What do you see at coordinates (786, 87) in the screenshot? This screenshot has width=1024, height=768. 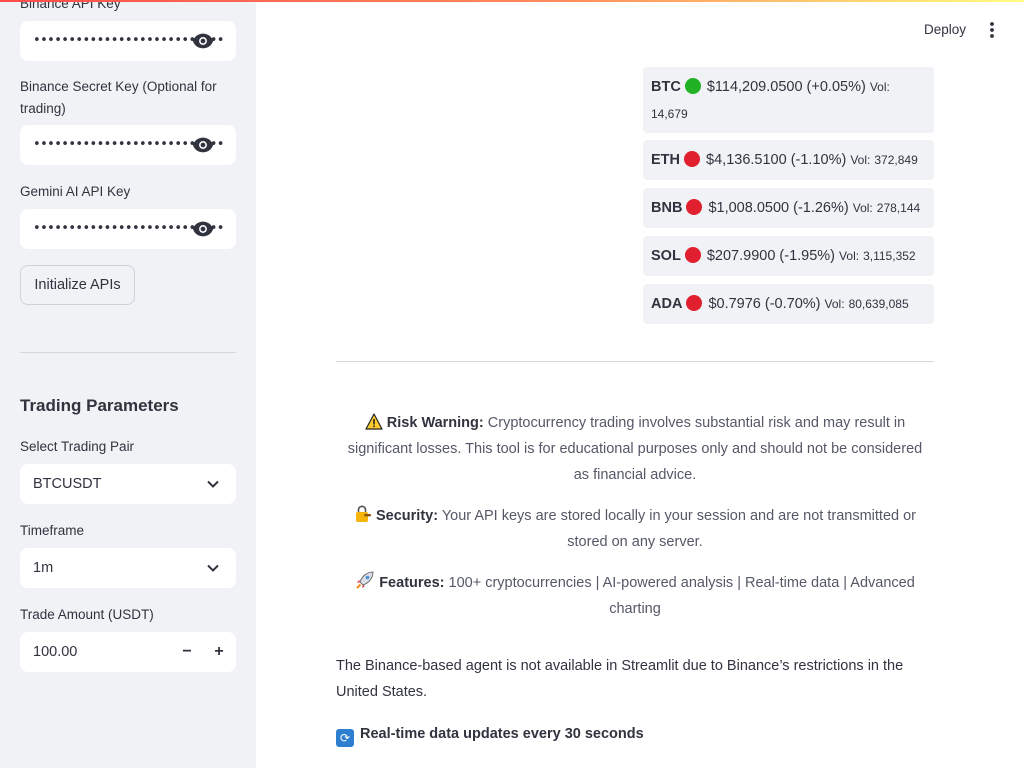 I see `coin-price: $114,209.0500 (+0.05%)` at bounding box center [786, 87].